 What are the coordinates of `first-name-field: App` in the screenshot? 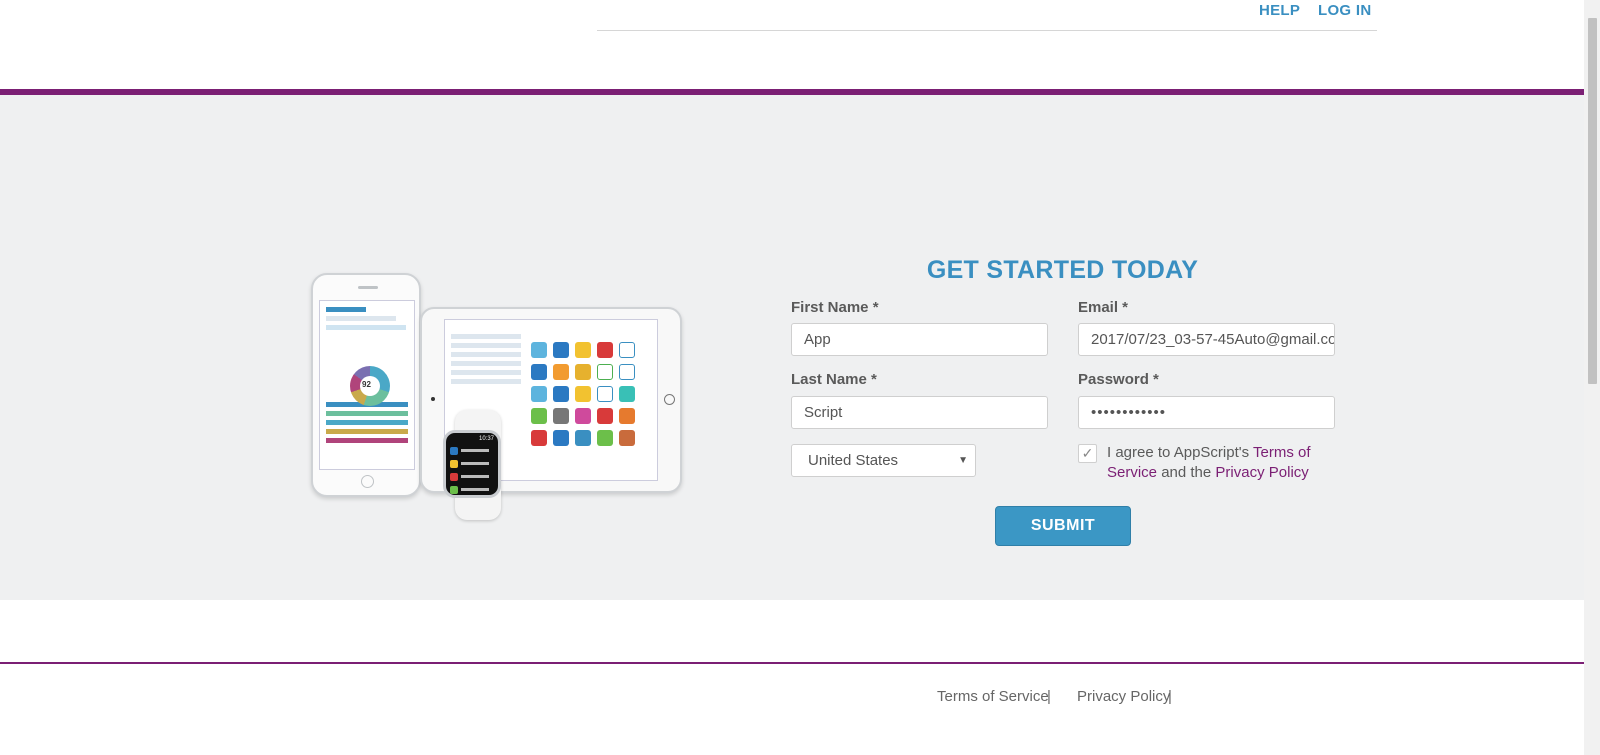 It's located at (919, 339).